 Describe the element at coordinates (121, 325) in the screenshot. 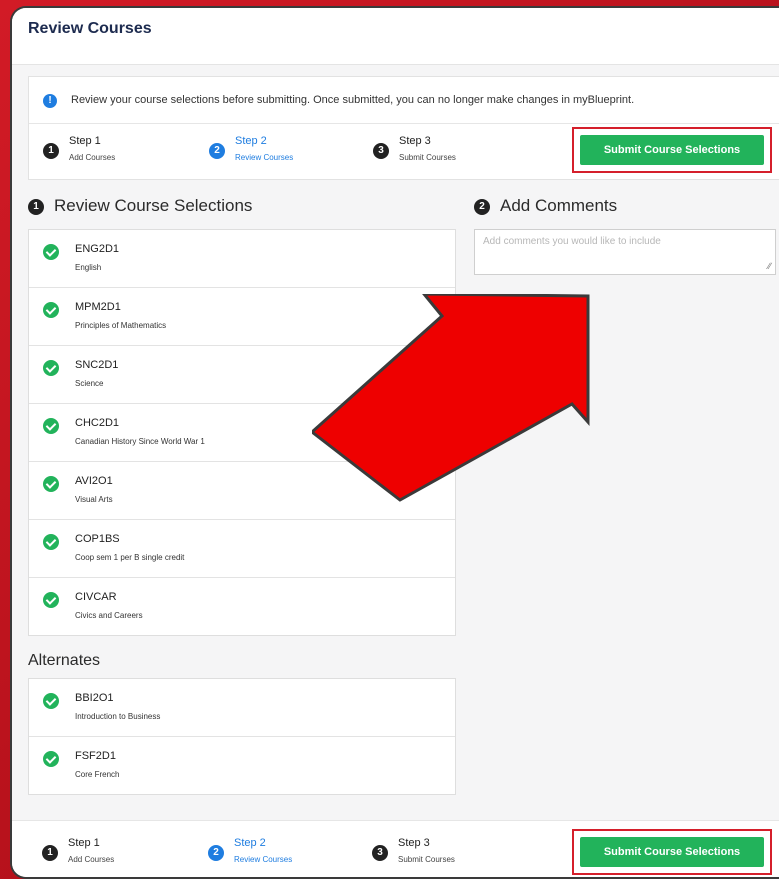

I see `course-name: Principles of Mathematics` at that location.